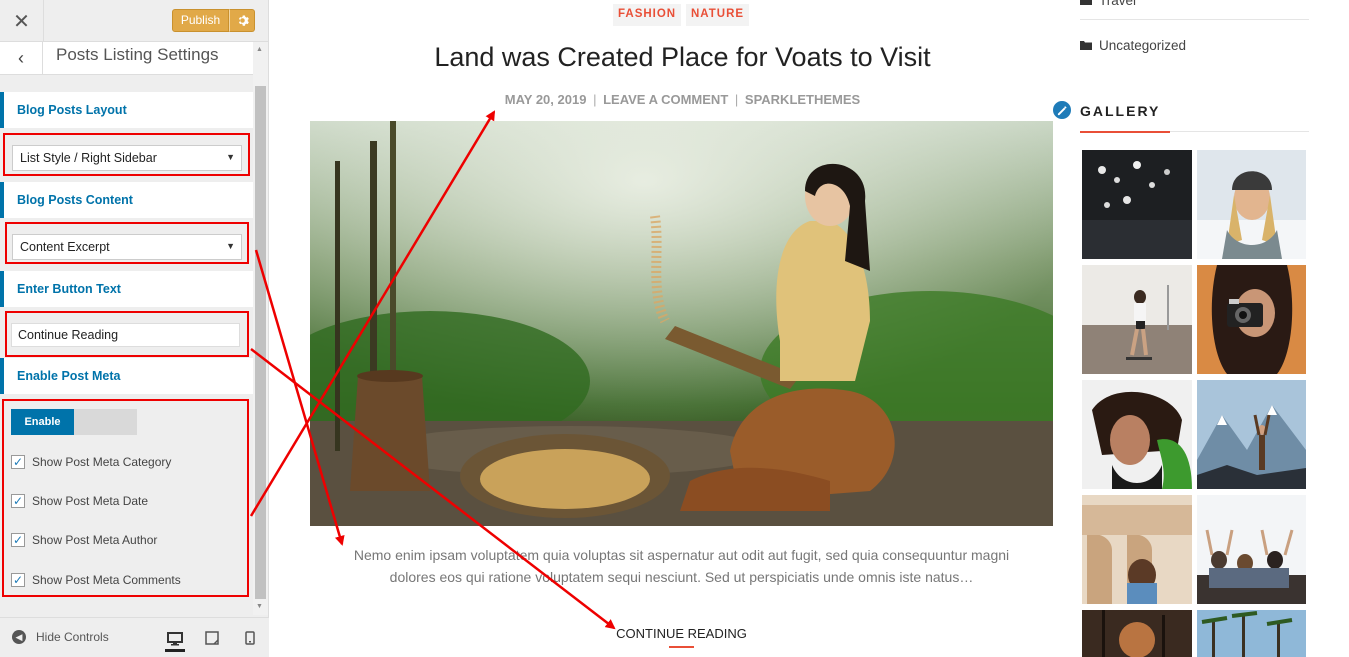 This screenshot has height=657, width=1349. I want to click on gallery-thumb-sunset, so click(1137, 633).